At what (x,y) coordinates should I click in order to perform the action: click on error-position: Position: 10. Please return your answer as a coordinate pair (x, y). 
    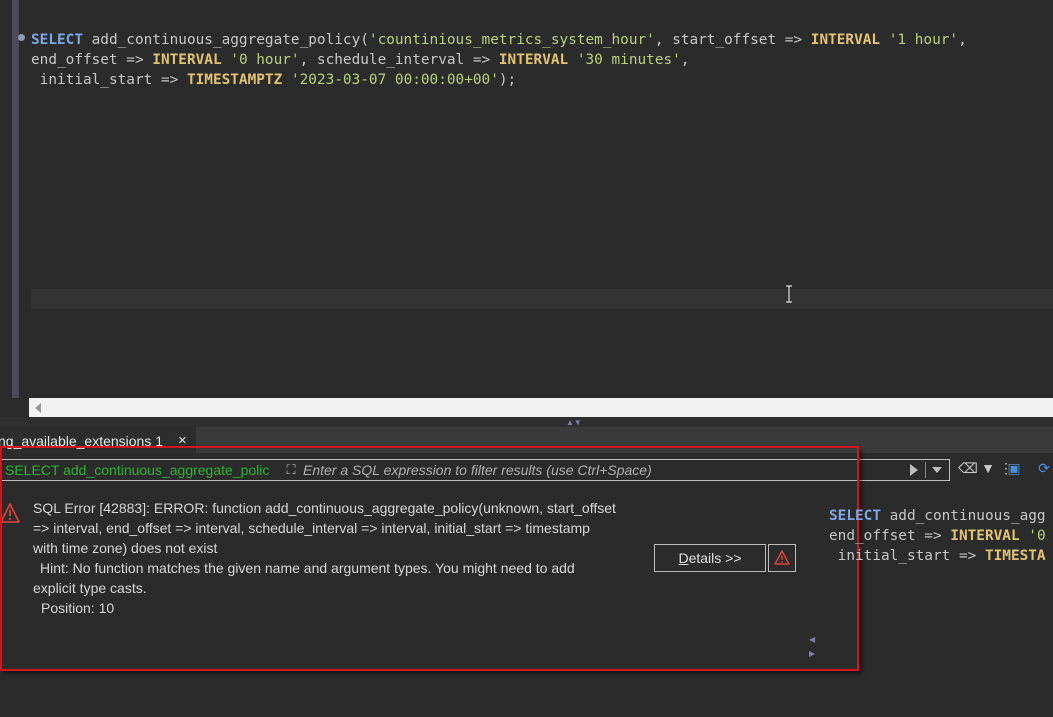
    Looking at the image, I should click on (78, 608).